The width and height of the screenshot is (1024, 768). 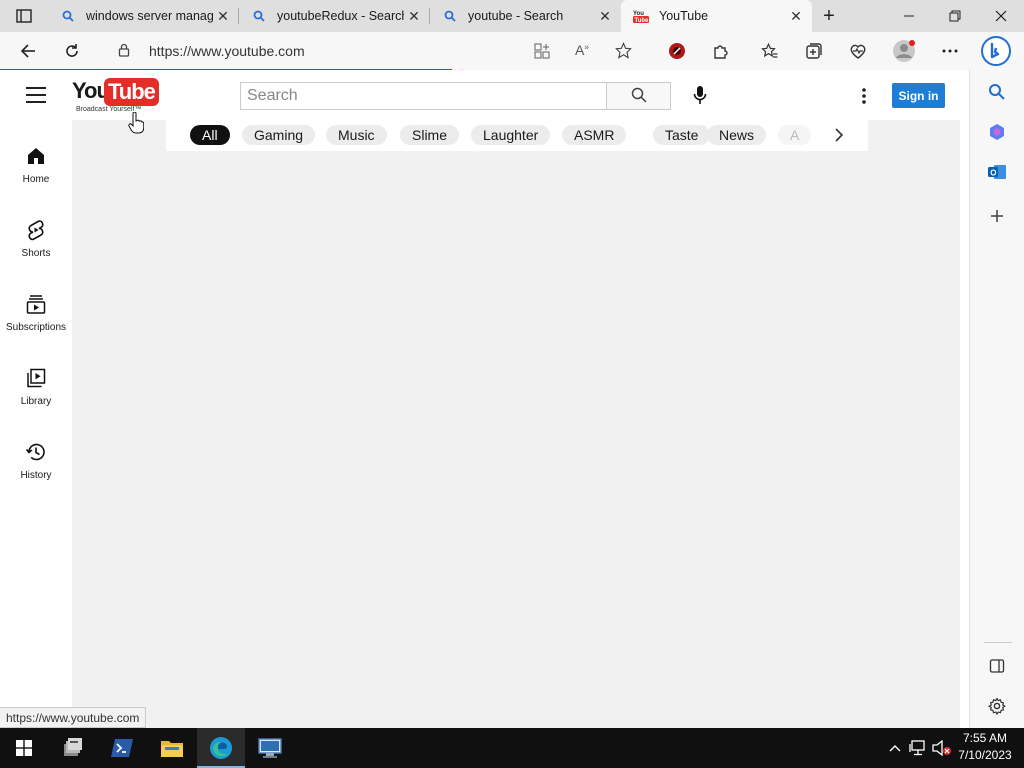 I want to click on guide-label: Home, so click(x=36, y=179).